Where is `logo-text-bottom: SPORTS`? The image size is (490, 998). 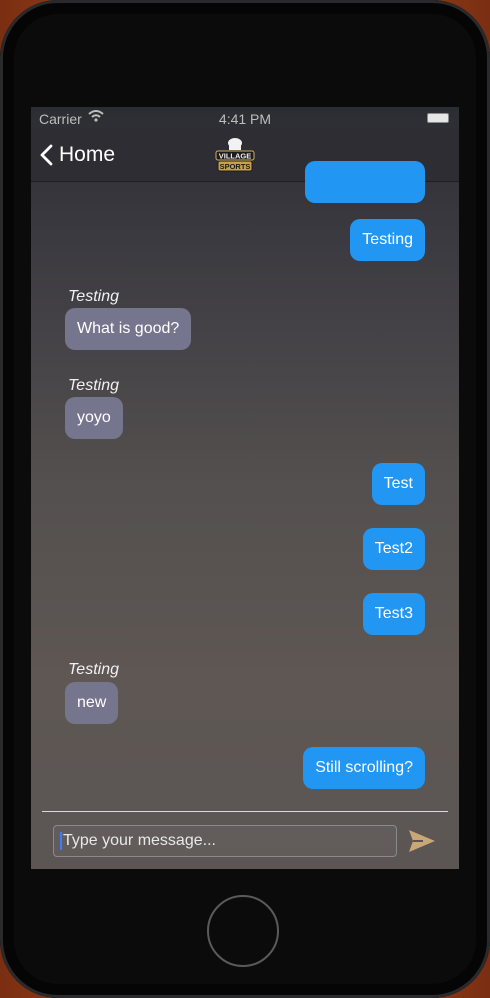
logo-text-bottom: SPORTS is located at coordinates (235, 166).